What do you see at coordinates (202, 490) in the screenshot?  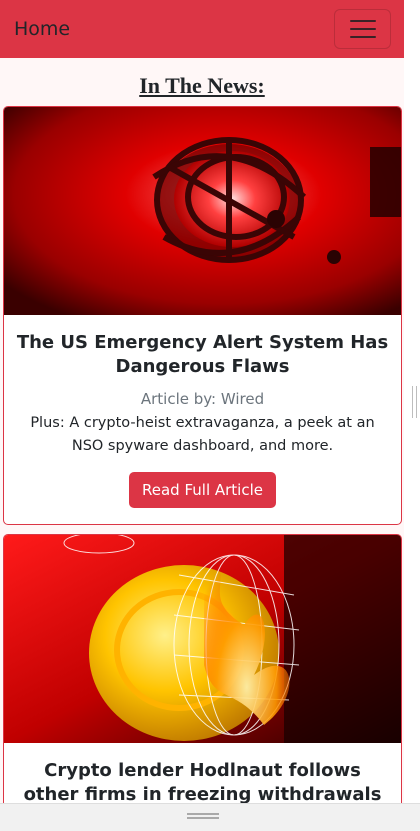 I see `read-full-article-button: Read Full Article` at bounding box center [202, 490].